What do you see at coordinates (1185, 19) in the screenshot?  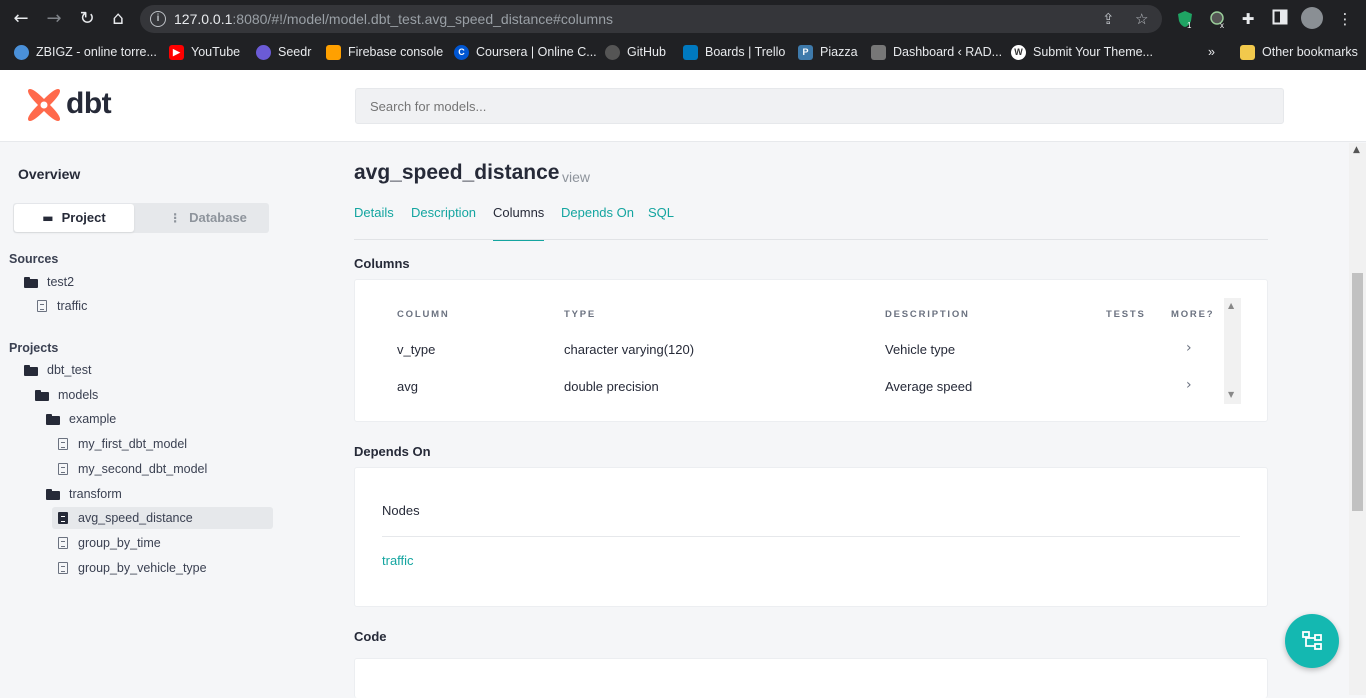 I see `shield-extension-icon: 1` at bounding box center [1185, 19].